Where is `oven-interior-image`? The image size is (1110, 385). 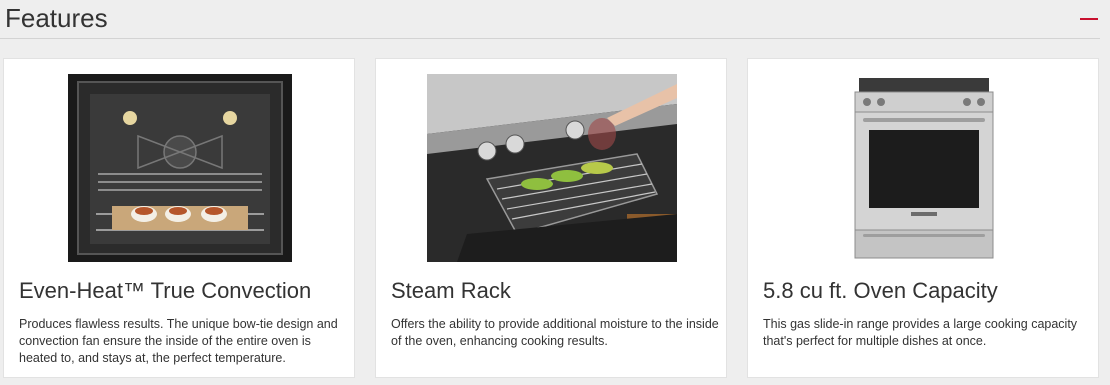 oven-interior-image is located at coordinates (180, 168).